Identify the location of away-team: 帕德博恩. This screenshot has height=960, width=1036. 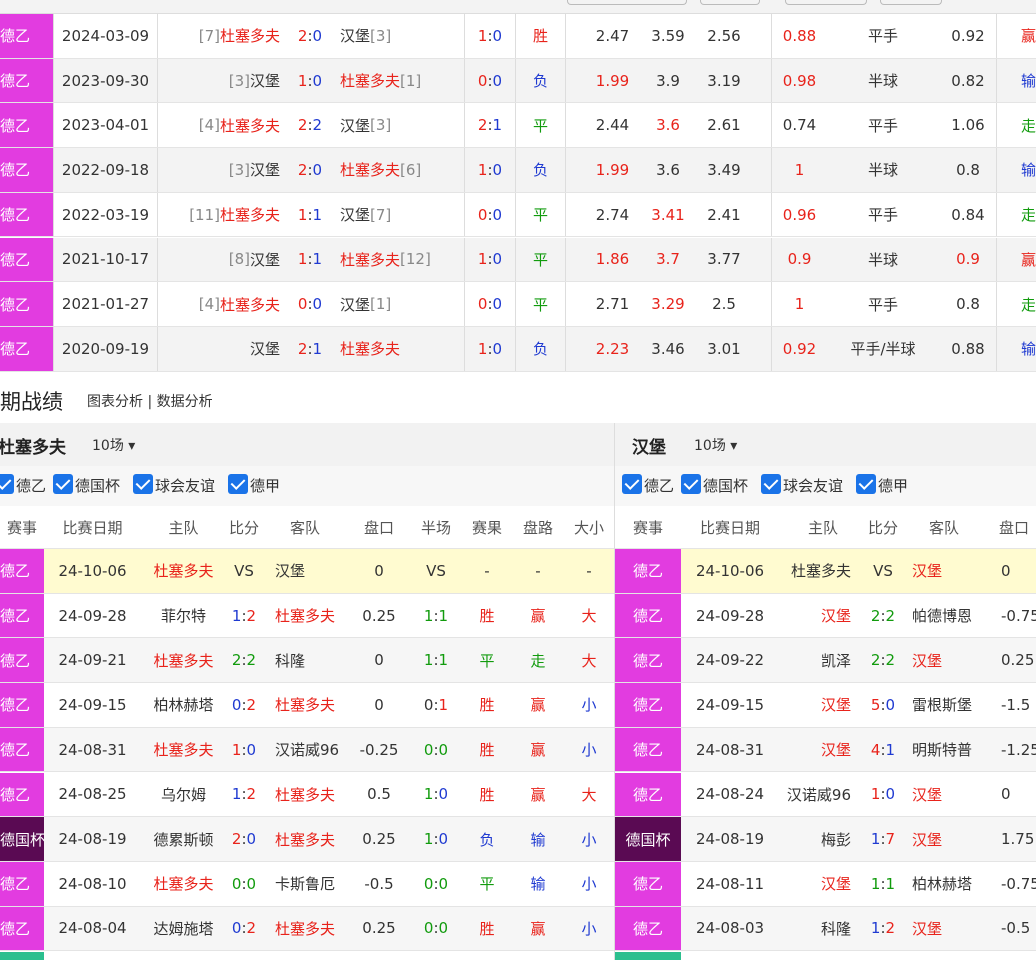
(944, 616).